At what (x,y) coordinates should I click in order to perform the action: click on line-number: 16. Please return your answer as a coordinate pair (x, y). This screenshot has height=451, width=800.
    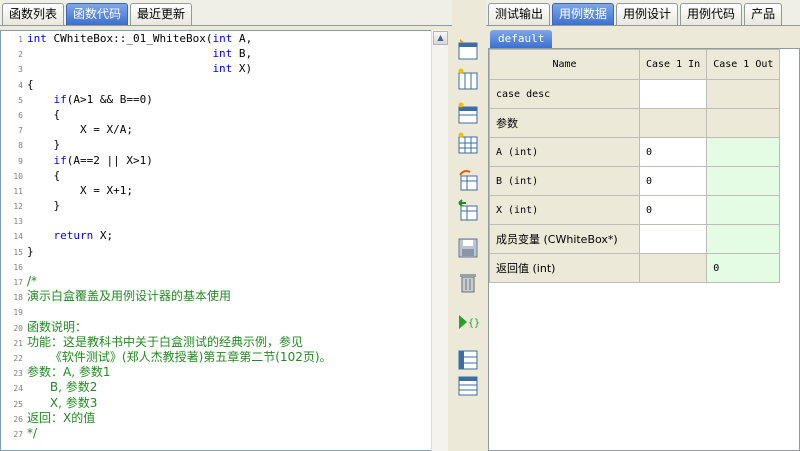
    Looking at the image, I should click on (18, 267).